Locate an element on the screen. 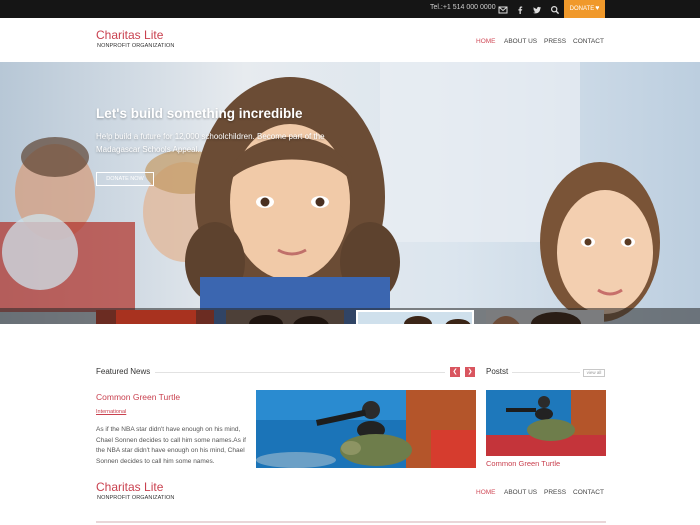 This screenshot has height=525, width=700. phone-number: Tel.:+1 514 000 0000 is located at coordinates (463, 7).